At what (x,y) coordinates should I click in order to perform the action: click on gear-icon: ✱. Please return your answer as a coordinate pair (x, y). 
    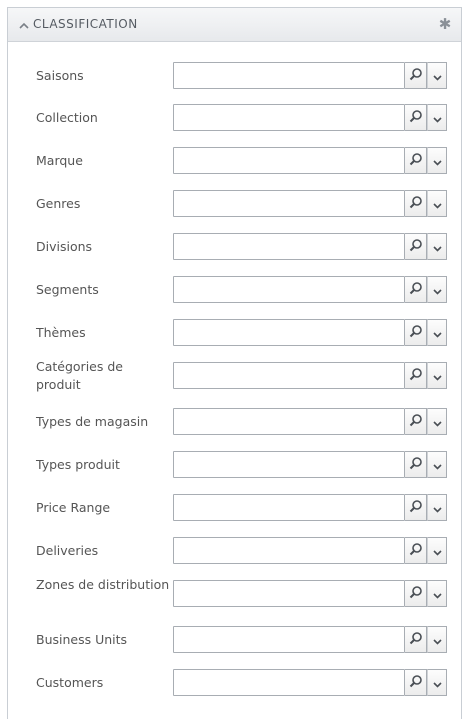
    Looking at the image, I should click on (445, 24).